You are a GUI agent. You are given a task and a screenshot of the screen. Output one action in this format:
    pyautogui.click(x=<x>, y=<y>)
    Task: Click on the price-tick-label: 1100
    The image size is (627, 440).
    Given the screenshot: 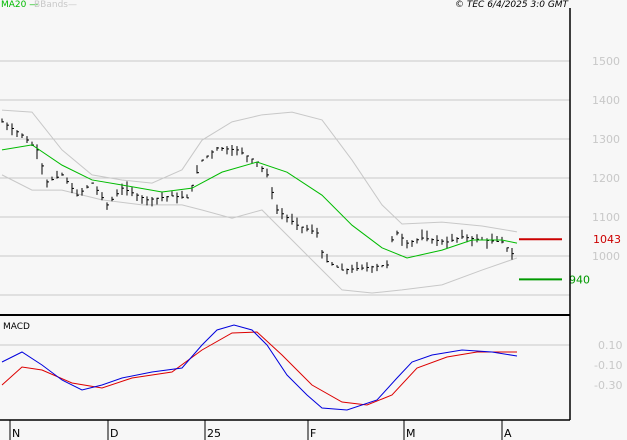 What is the action you would take?
    pyautogui.click(x=606, y=217)
    